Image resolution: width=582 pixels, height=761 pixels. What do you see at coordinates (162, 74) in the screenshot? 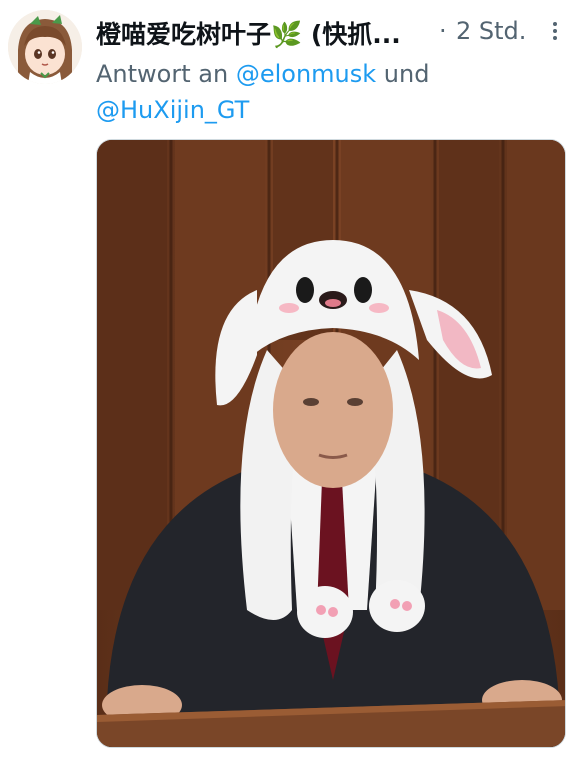
I see `reply-prefix: Antwort an` at bounding box center [162, 74].